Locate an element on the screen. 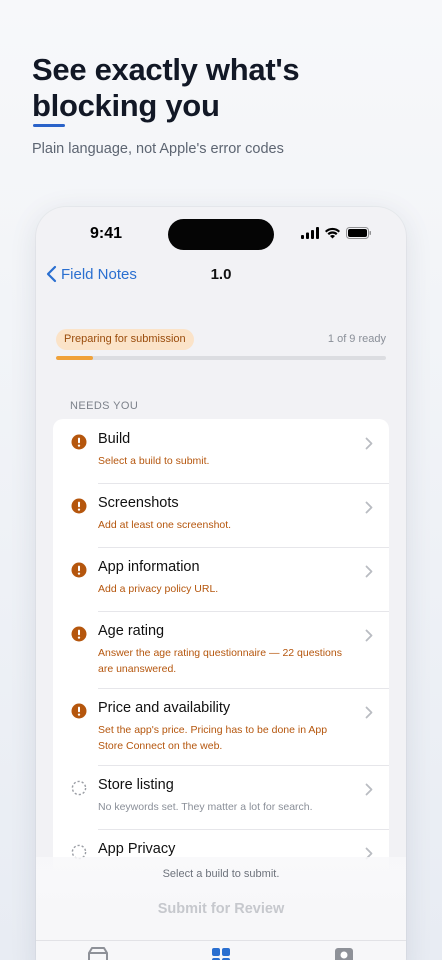 This screenshot has height=960, width=442. row-text: Screenshots Add at least one screenshot. is located at coordinates (236, 515).